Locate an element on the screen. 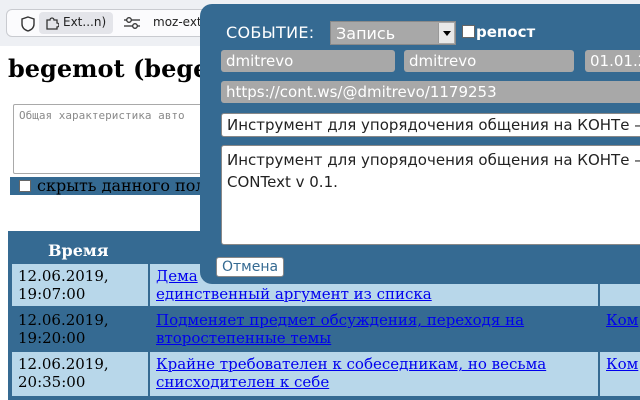 The height and width of the screenshot is (400, 640). shield-icon is located at coordinates (28, 24).